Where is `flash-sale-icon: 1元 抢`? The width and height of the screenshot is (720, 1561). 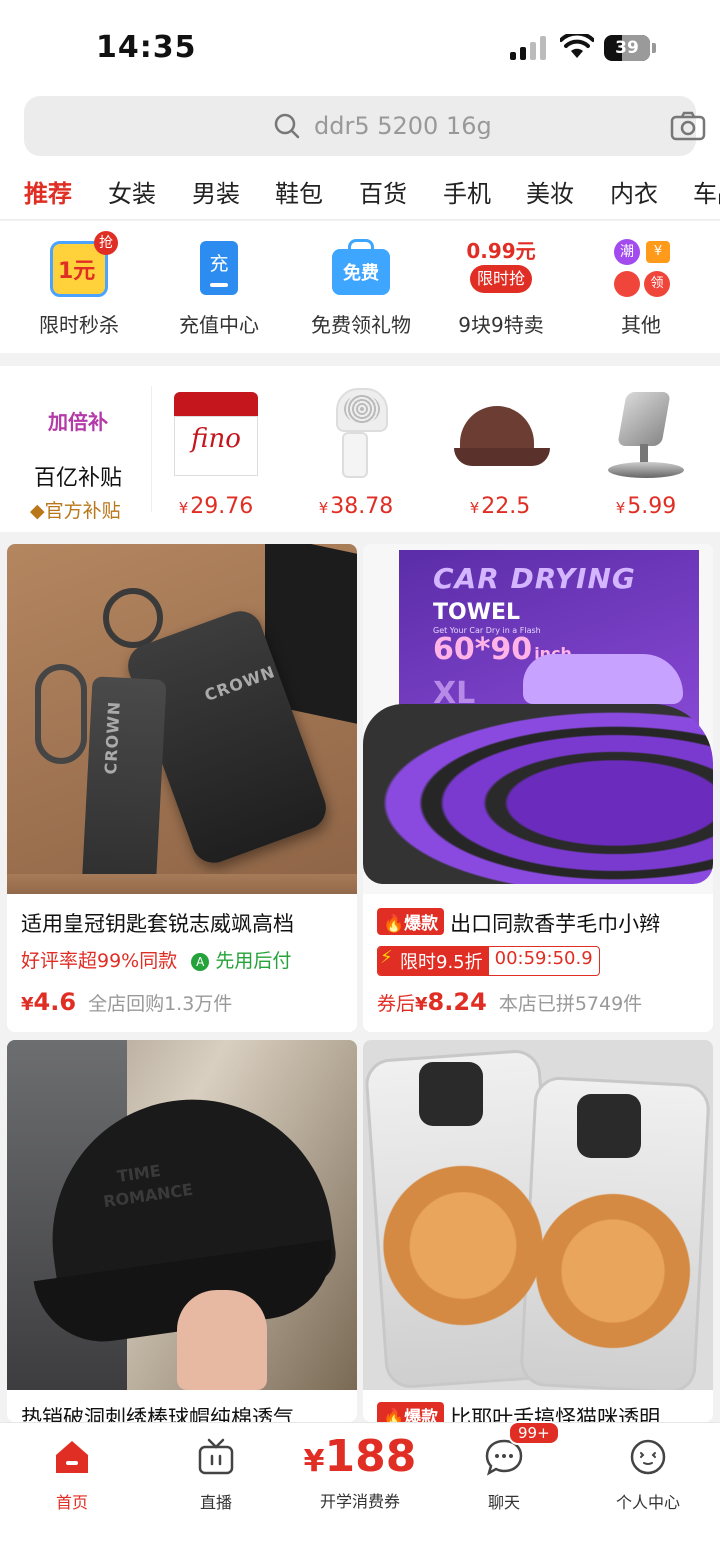 flash-sale-icon: 1元 抢 is located at coordinates (82, 266).